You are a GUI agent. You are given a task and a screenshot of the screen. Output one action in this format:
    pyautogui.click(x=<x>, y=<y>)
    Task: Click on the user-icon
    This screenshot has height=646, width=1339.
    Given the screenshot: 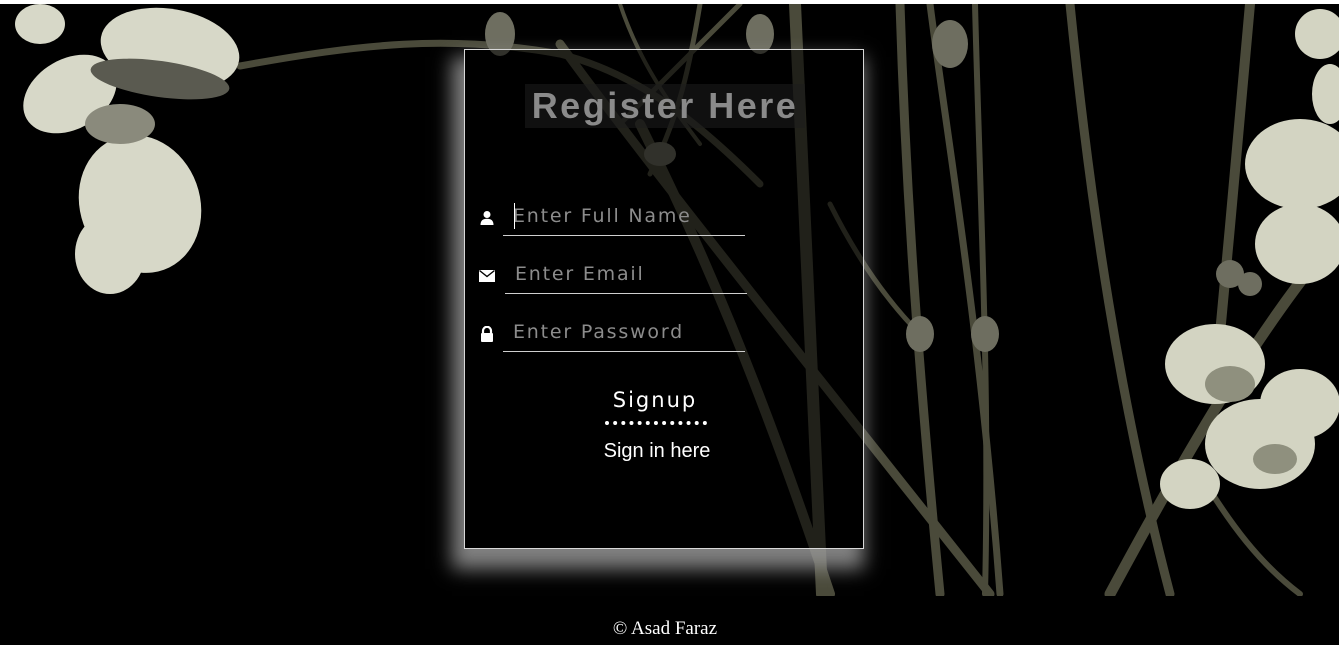 What is the action you would take?
    pyautogui.click(x=487, y=218)
    